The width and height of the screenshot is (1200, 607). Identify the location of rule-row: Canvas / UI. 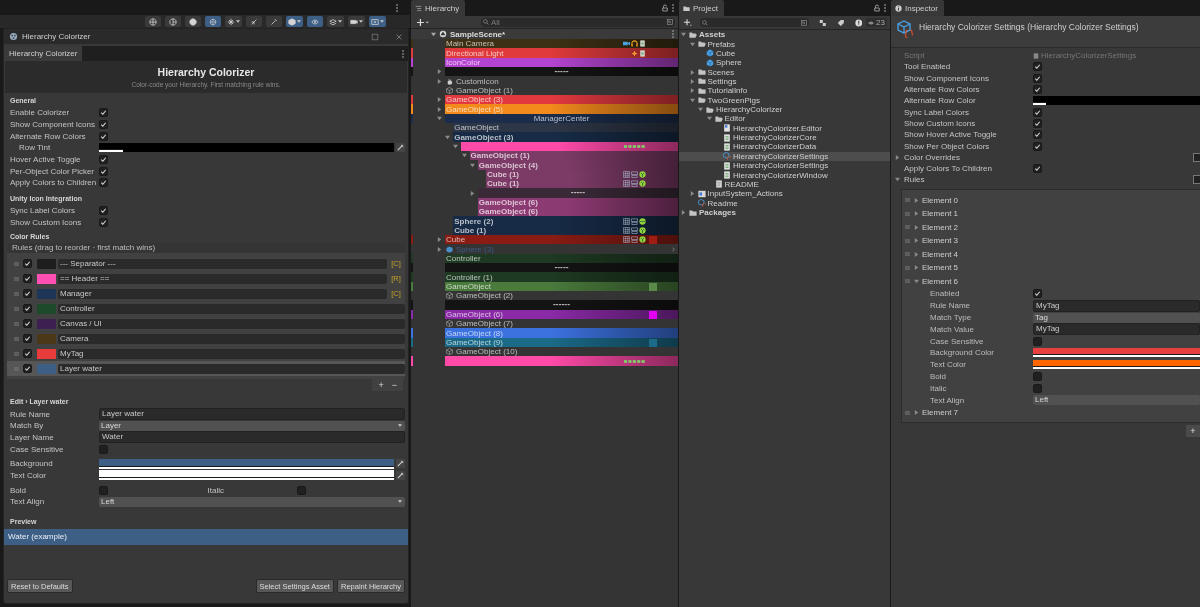
(206, 324).